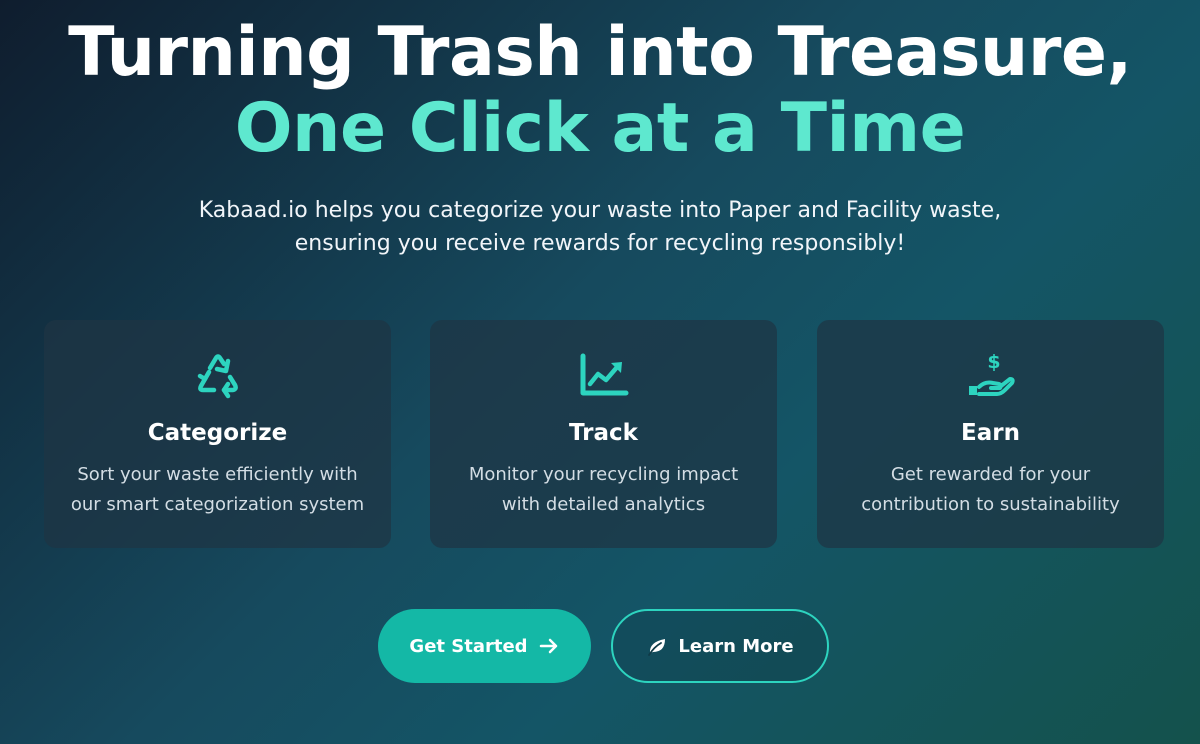 The height and width of the screenshot is (744, 1200). Describe the element at coordinates (600, 128) in the screenshot. I see `hero-title-line-2: One Click at a Time` at that location.